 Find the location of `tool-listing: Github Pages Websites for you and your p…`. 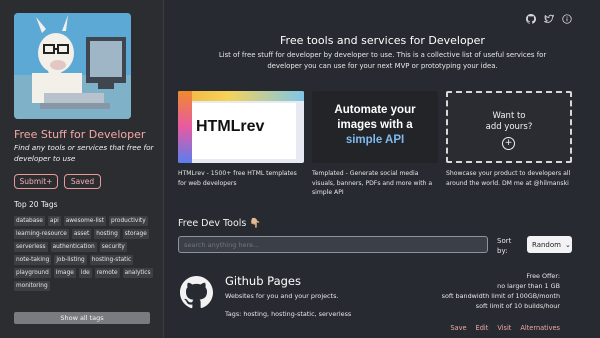

tool-listing: Github Pages Websites for you and your p… is located at coordinates (375, 304).